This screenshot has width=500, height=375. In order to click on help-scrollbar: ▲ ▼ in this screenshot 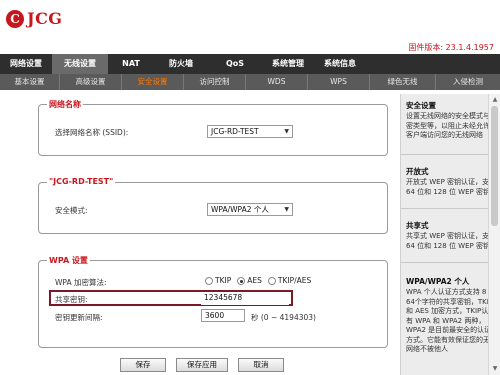, I will do `click(494, 234)`.